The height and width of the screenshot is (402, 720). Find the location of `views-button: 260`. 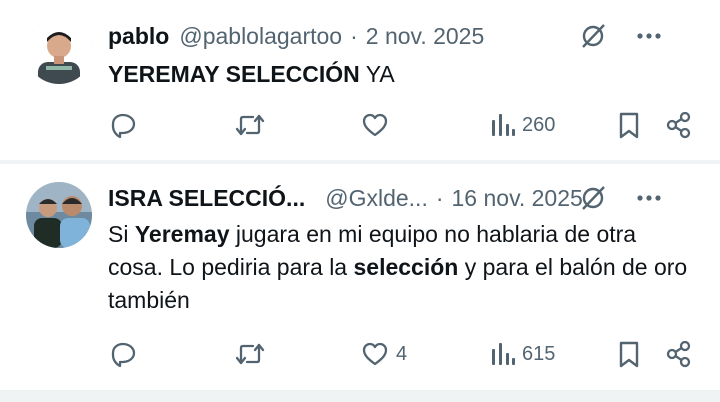

views-button: 260 is located at coordinates (522, 125).